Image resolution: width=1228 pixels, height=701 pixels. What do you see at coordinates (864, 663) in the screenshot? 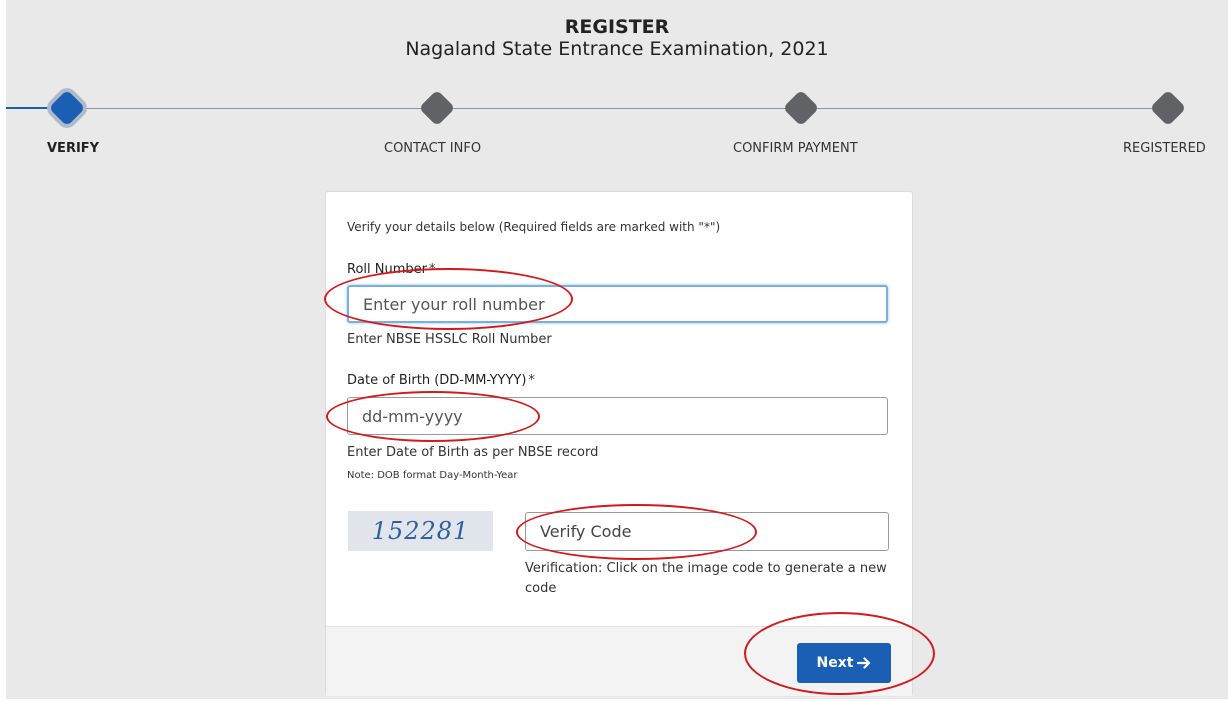
I see `arrow-right-icon` at bounding box center [864, 663].